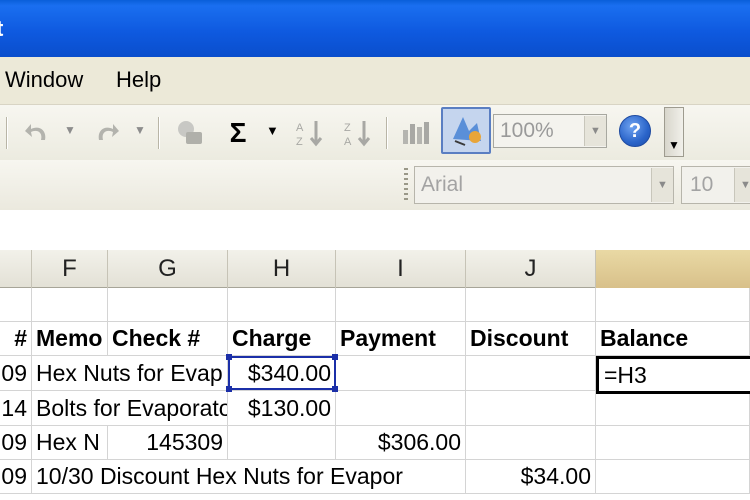 This screenshot has width=750, height=500. I want to click on toolbar-grip, so click(406, 185).